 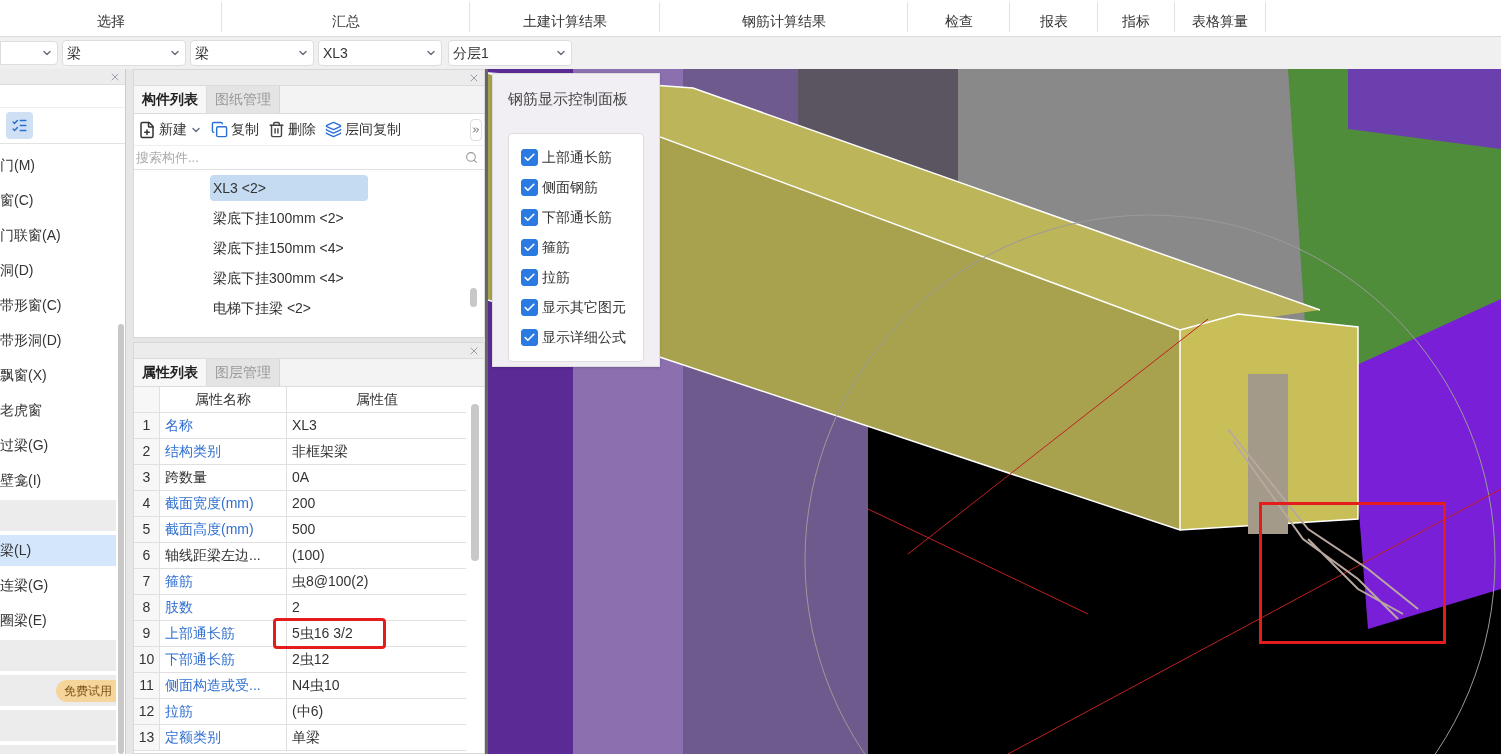 What do you see at coordinates (74, 53) in the screenshot?
I see `dropdown-value: 梁` at bounding box center [74, 53].